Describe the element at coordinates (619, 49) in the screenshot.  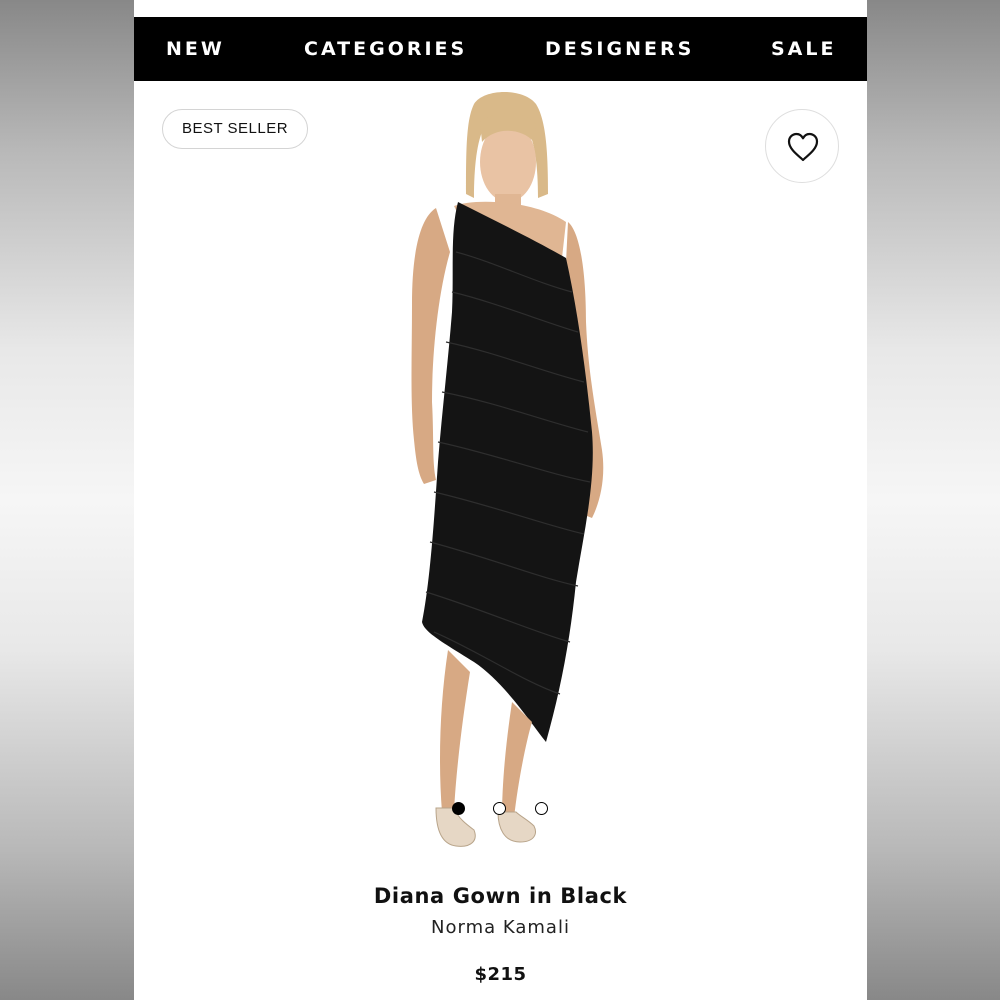
I see `nav-item-designers: DESIGNERS` at that location.